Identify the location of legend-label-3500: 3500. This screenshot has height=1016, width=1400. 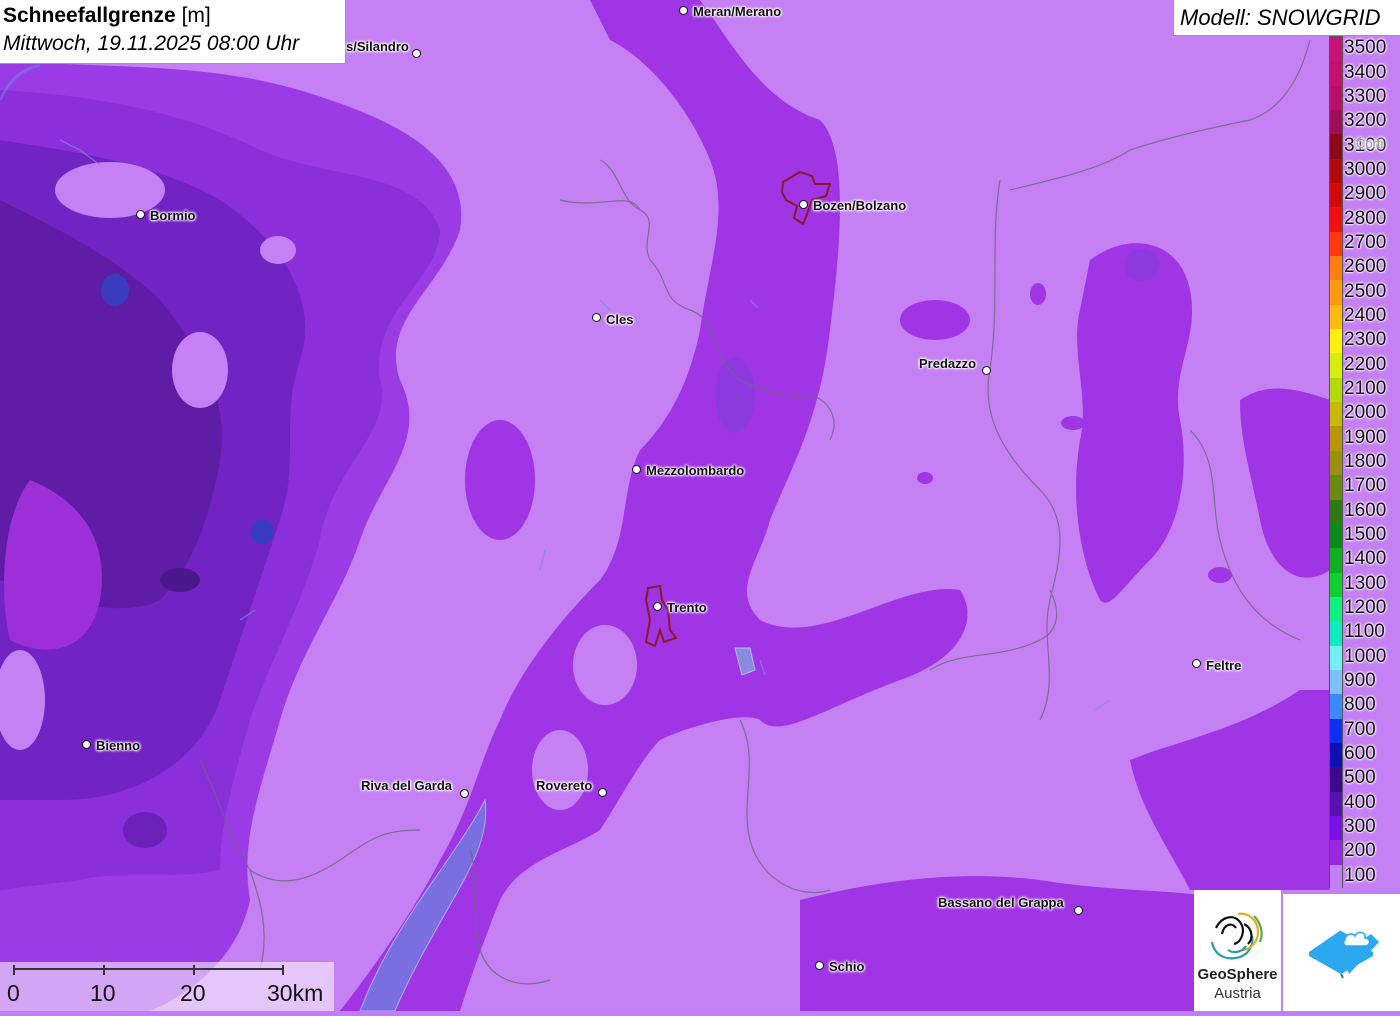
(1365, 48).